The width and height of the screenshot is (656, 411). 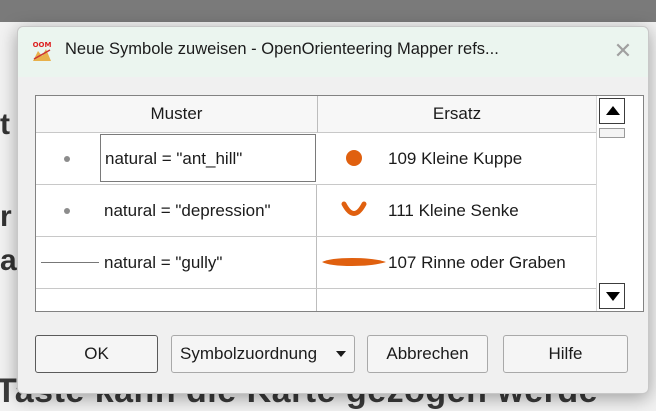 I want to click on pattern-text: natural = "gully", so click(x=208, y=262).